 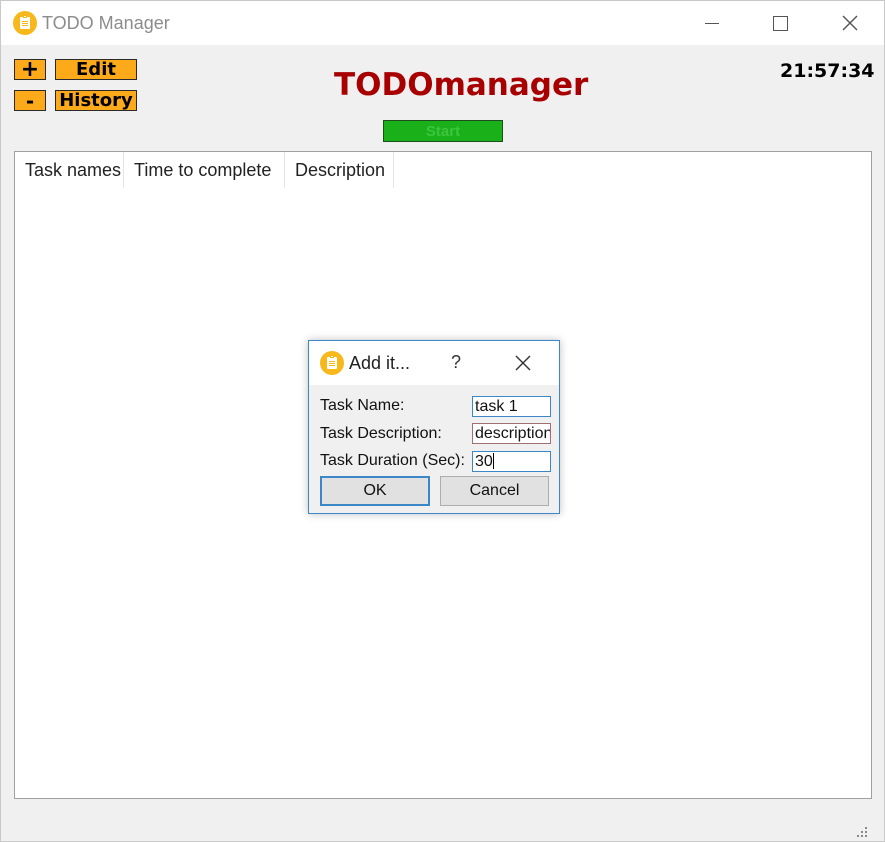 I want to click on minimize-icon, so click(x=712, y=23).